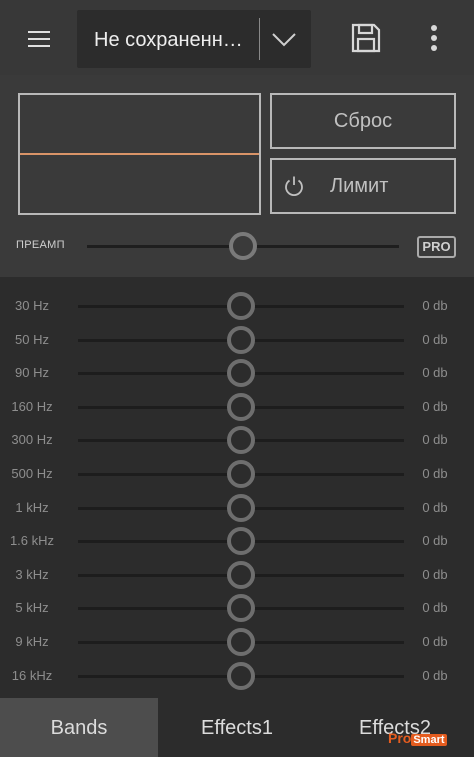 The image size is (474, 757). I want to click on tab-bands: Bands, so click(79, 727).